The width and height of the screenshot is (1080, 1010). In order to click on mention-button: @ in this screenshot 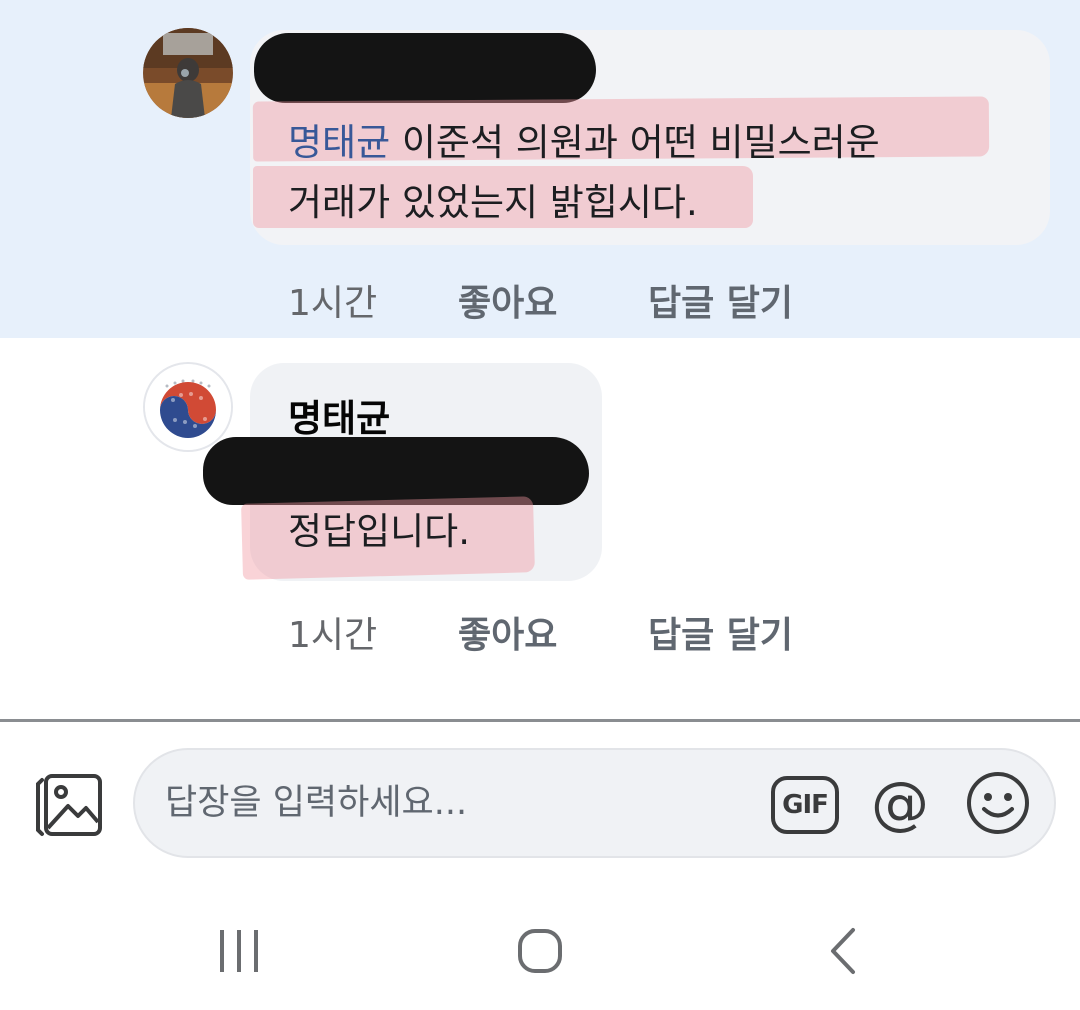, I will do `click(900, 803)`.